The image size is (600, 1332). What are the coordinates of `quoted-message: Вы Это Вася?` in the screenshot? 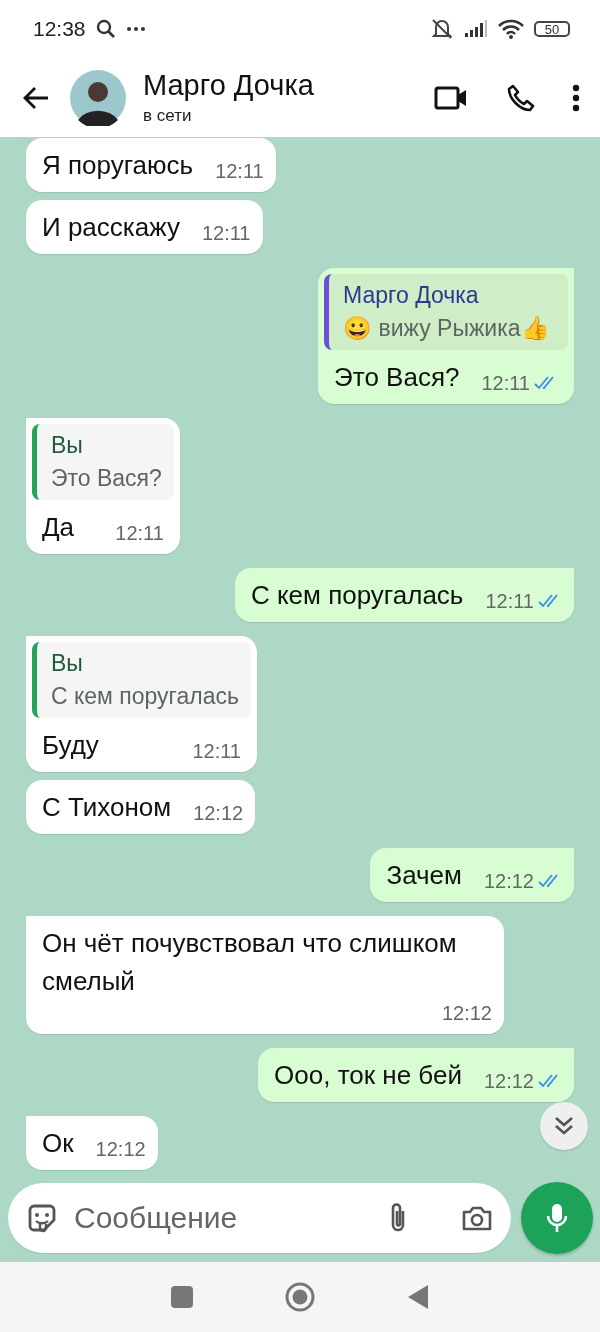 It's located at (103, 462).